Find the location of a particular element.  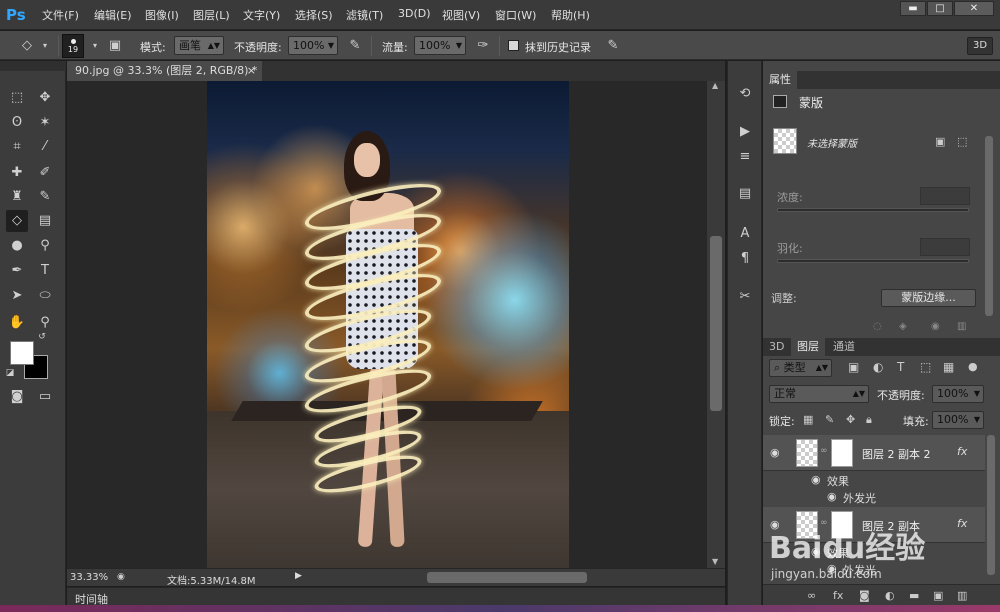

layer-mask-thumbnail is located at coordinates (842, 453).